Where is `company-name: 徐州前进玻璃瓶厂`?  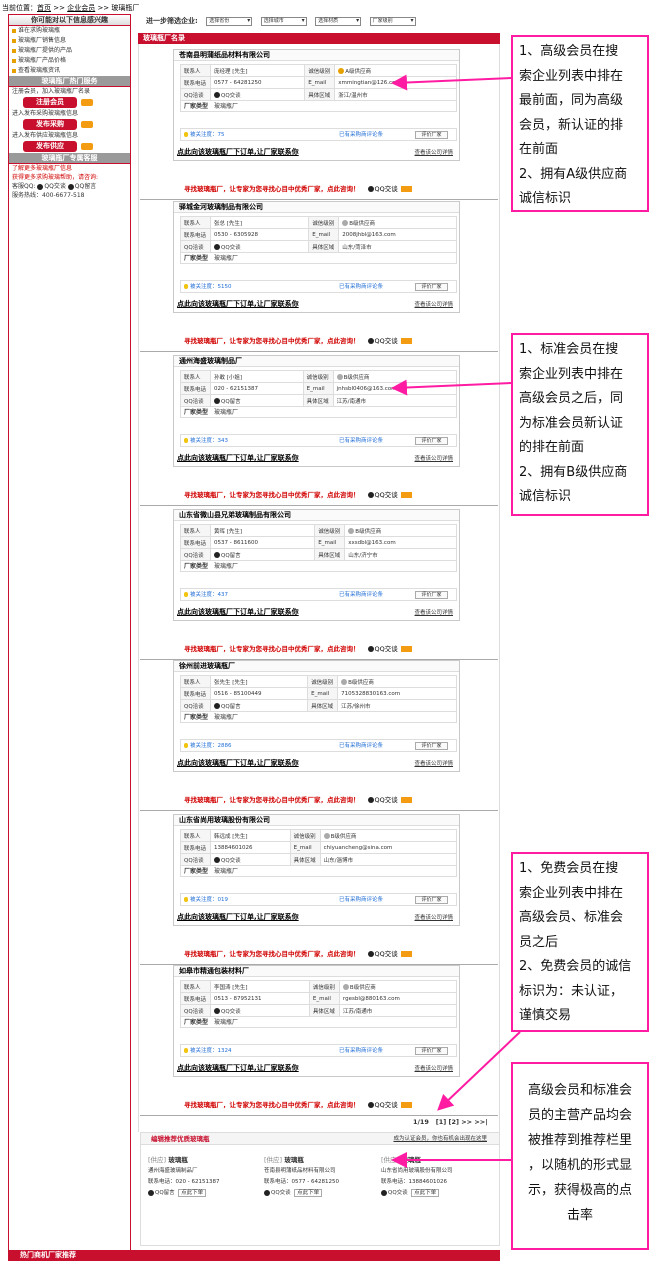
company-name: 徐州前进玻璃瓶厂 is located at coordinates (316, 666).